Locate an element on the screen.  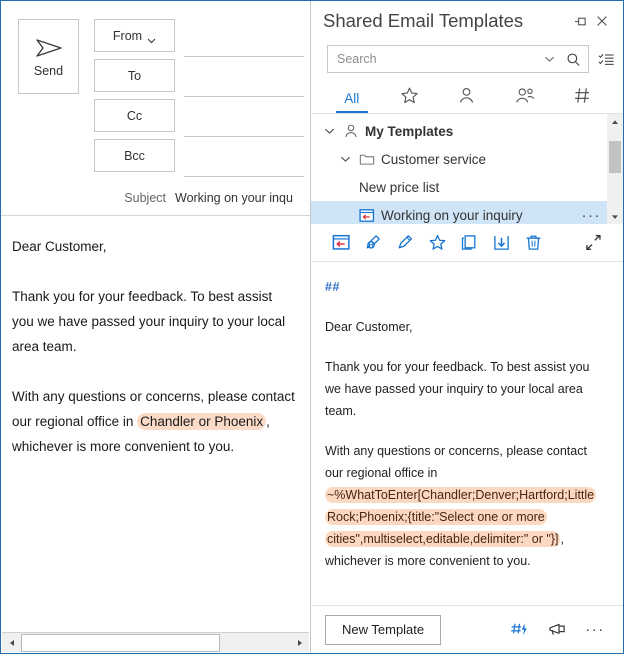
cc-field is located at coordinates (244, 117).